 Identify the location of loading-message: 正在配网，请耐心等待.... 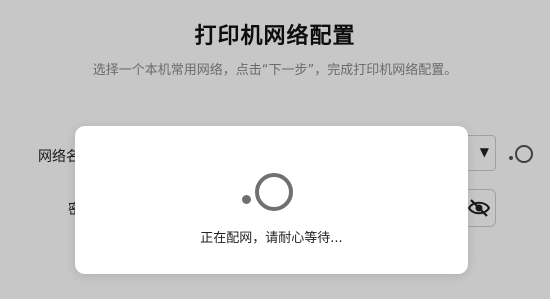
(271, 238).